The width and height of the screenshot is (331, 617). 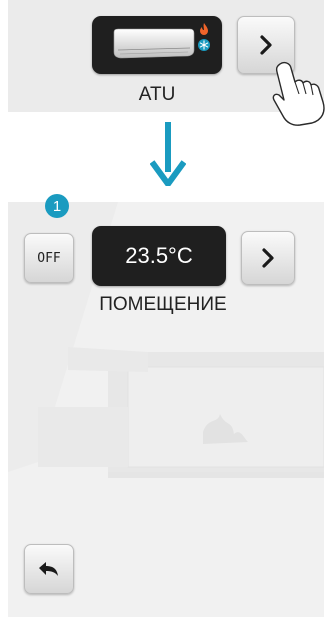 What do you see at coordinates (154, 43) in the screenshot?
I see `air-conditioner-icon` at bounding box center [154, 43].